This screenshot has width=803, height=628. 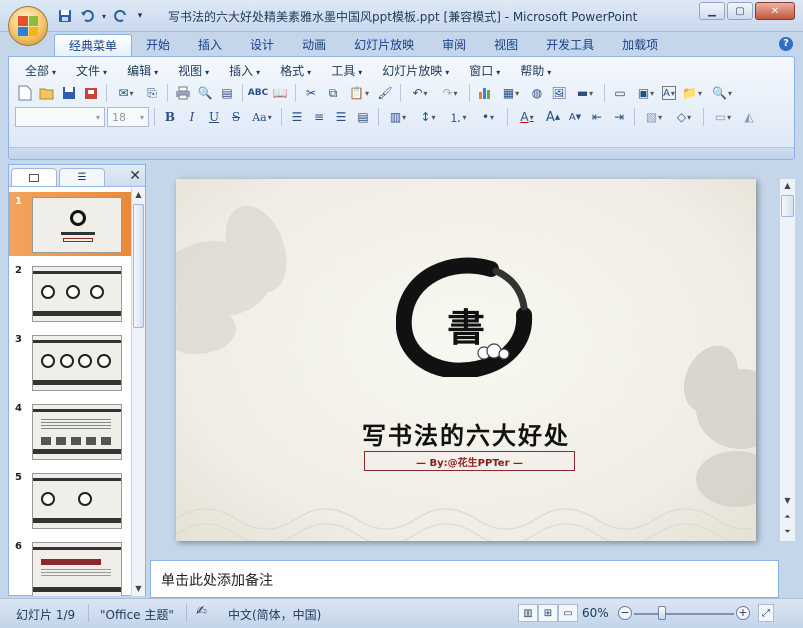 What do you see at coordinates (464, 579) in the screenshot?
I see `notes-pane: 单击此处添加备注` at bounding box center [464, 579].